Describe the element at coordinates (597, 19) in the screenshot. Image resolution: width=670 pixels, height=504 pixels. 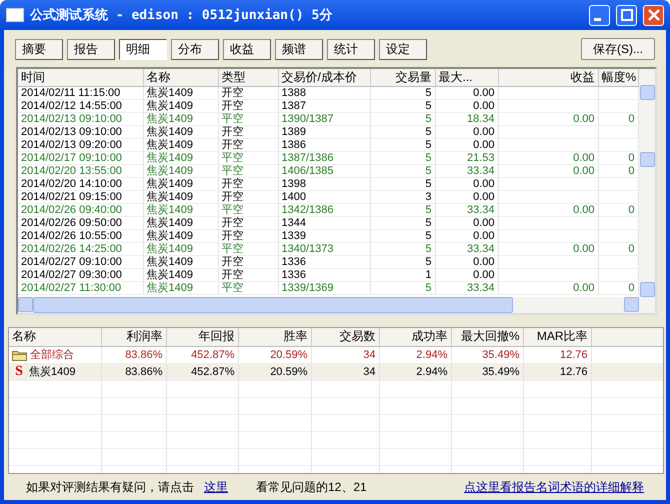
I see `minimize-icon` at that location.